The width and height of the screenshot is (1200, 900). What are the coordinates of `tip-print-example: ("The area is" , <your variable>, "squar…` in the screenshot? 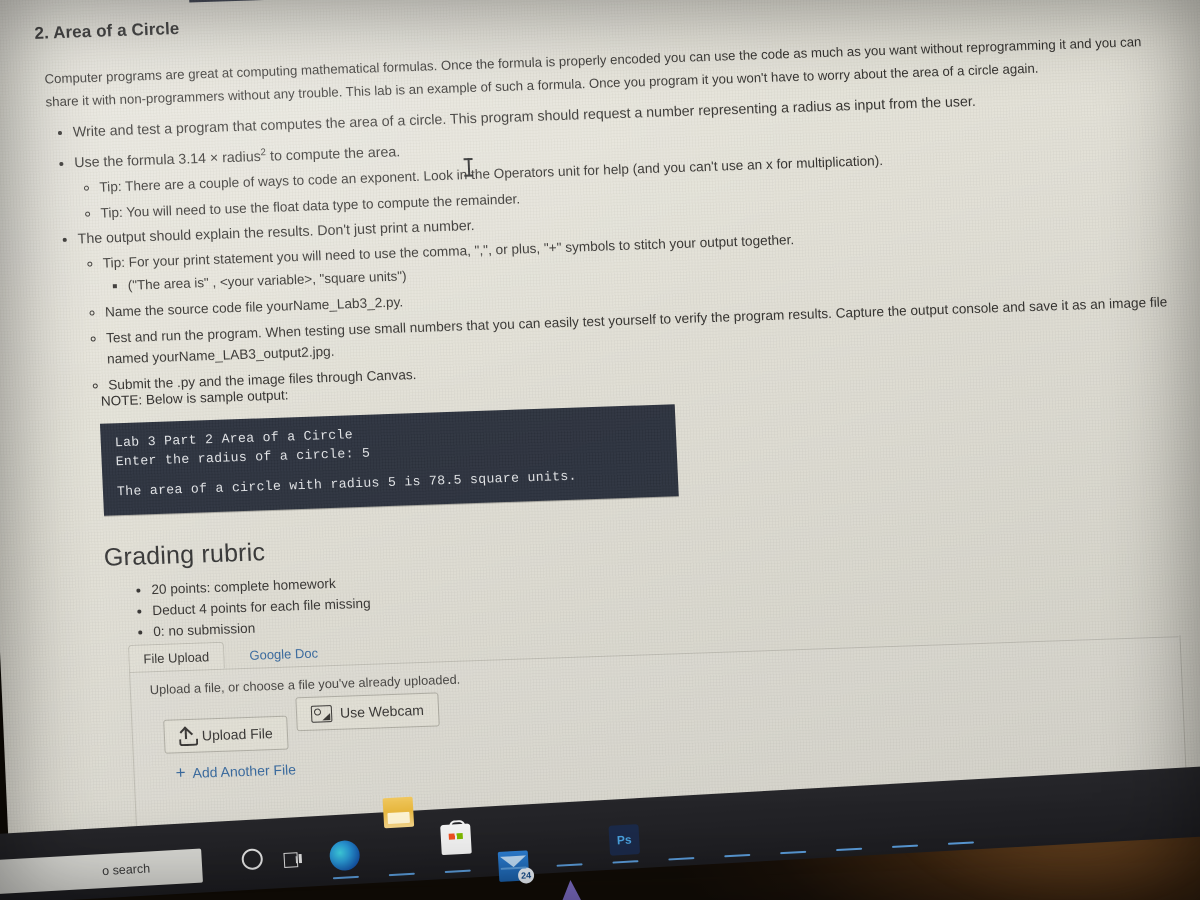 It's located at (267, 280).